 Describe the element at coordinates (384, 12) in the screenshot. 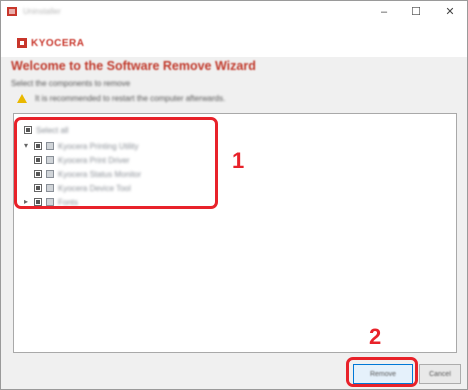

I see `minimize-button: –` at that location.